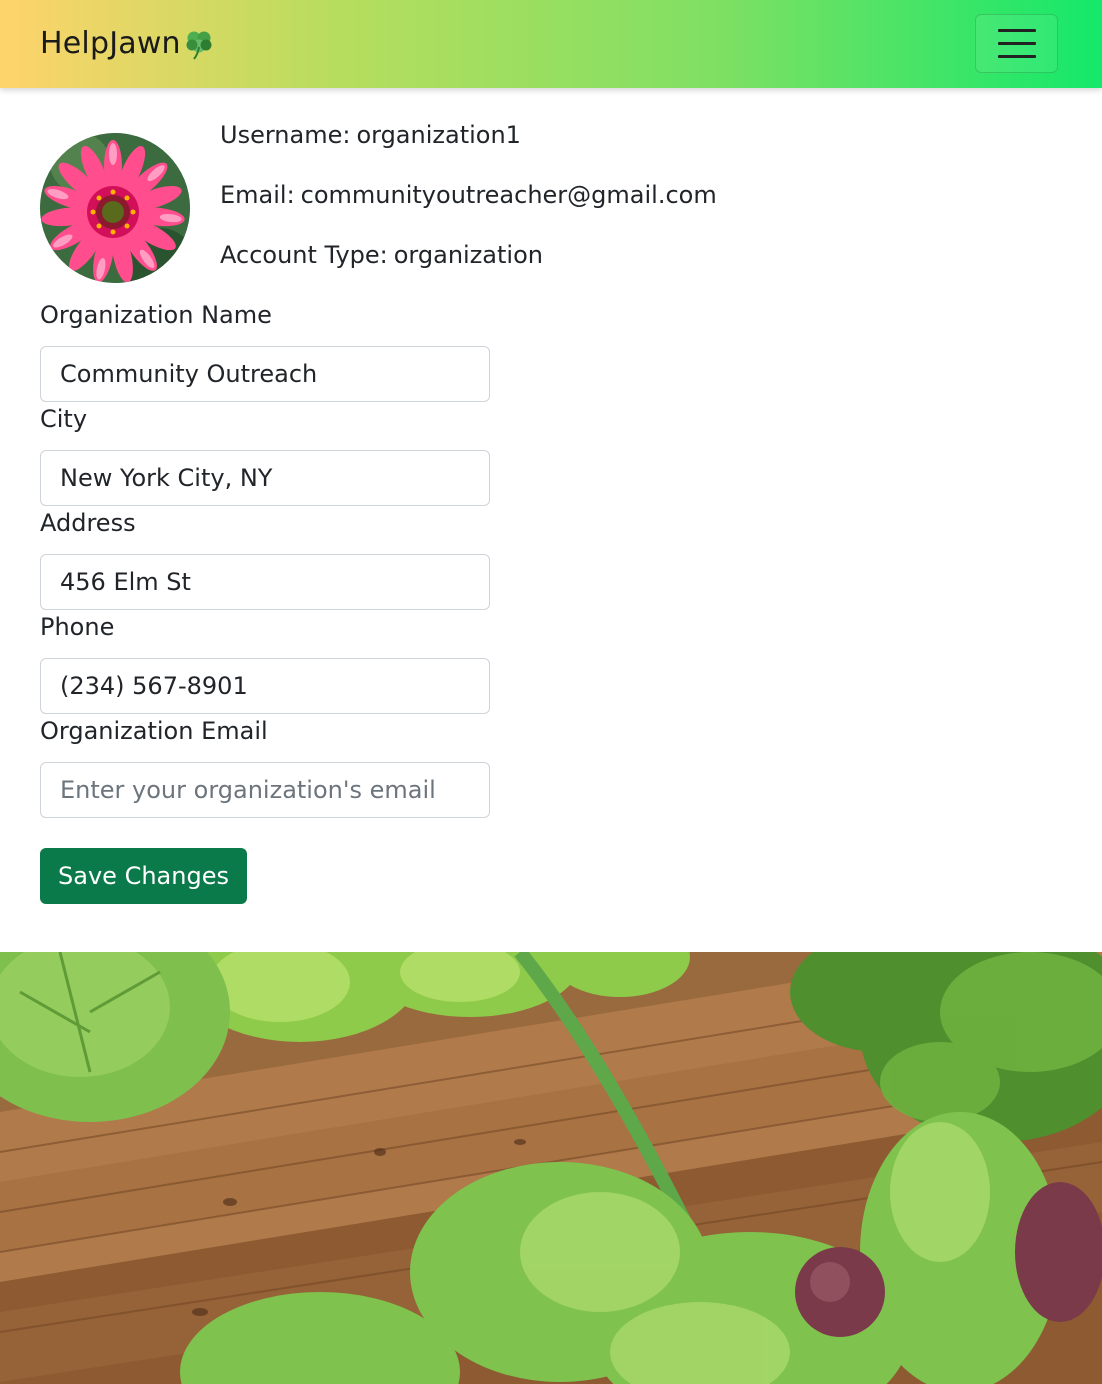 This screenshot has height=1384, width=1102. What do you see at coordinates (143, 876) in the screenshot?
I see `save-changes-button: Save Changes` at bounding box center [143, 876].